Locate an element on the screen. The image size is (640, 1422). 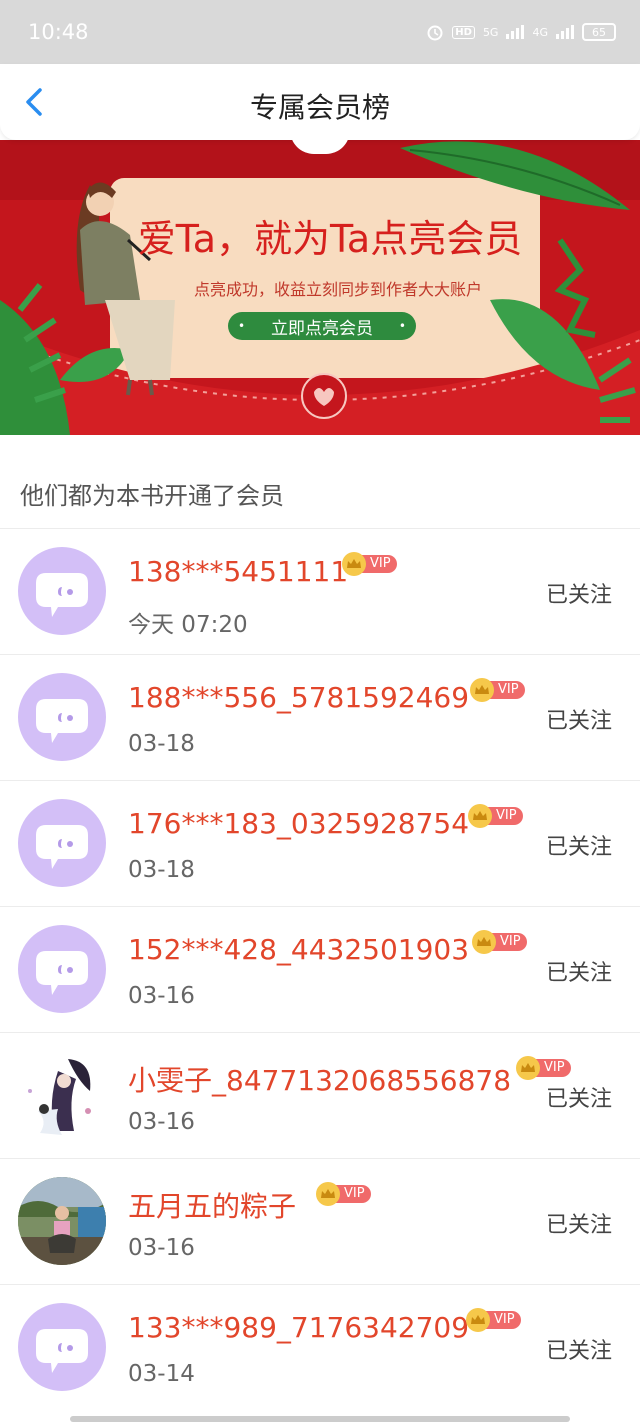
member-name: 小雯子_8477132068556878 is located at coordinates (320, 1080).